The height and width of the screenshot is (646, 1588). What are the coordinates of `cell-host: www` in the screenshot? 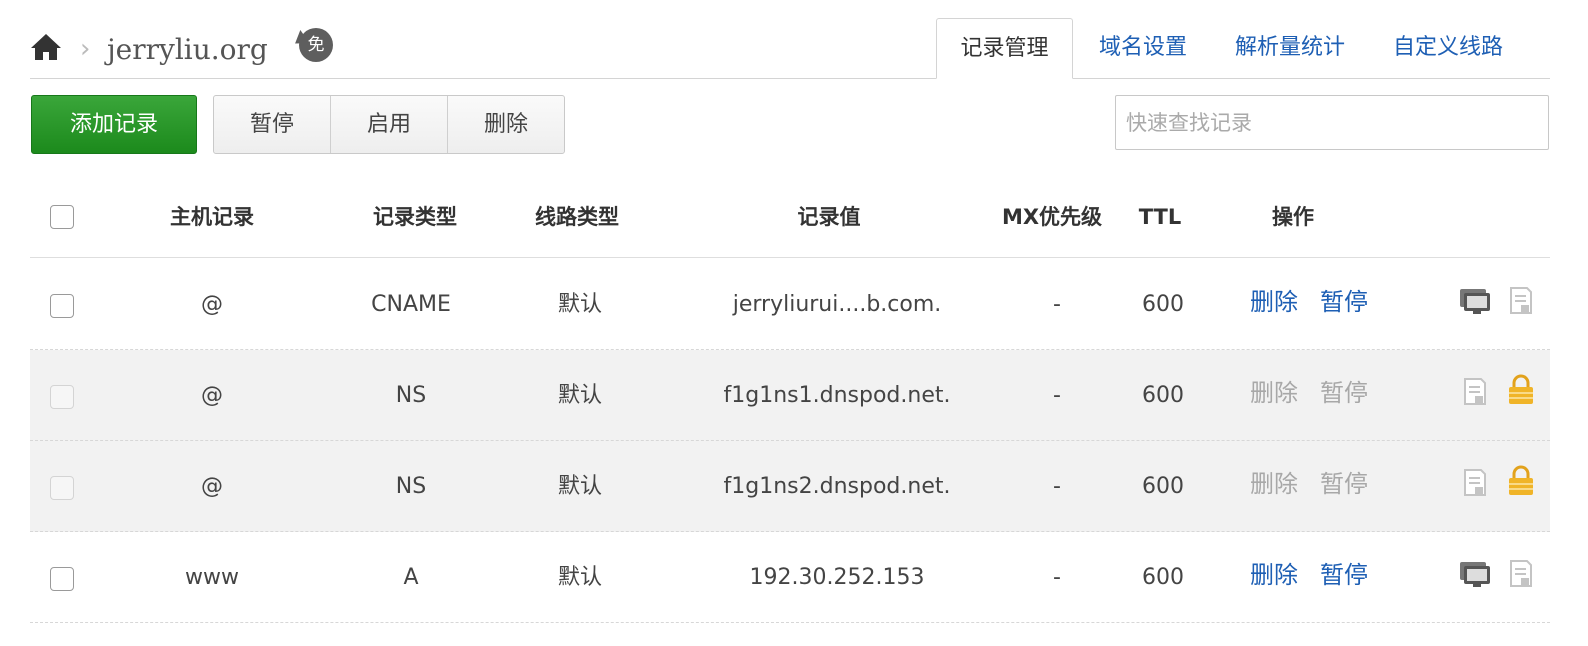 It's located at (212, 577).